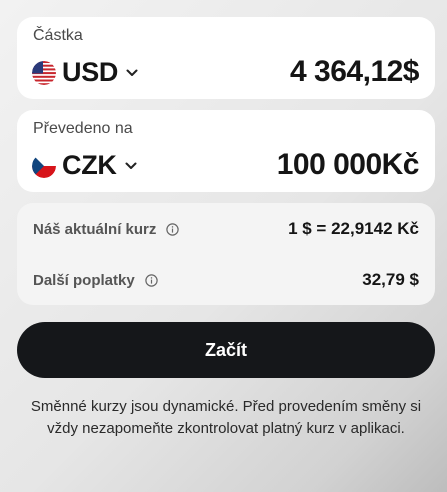 Image resolution: width=447 pixels, height=492 pixels. Describe the element at coordinates (390, 279) in the screenshot. I see `fees-value: 32,79 $` at that location.